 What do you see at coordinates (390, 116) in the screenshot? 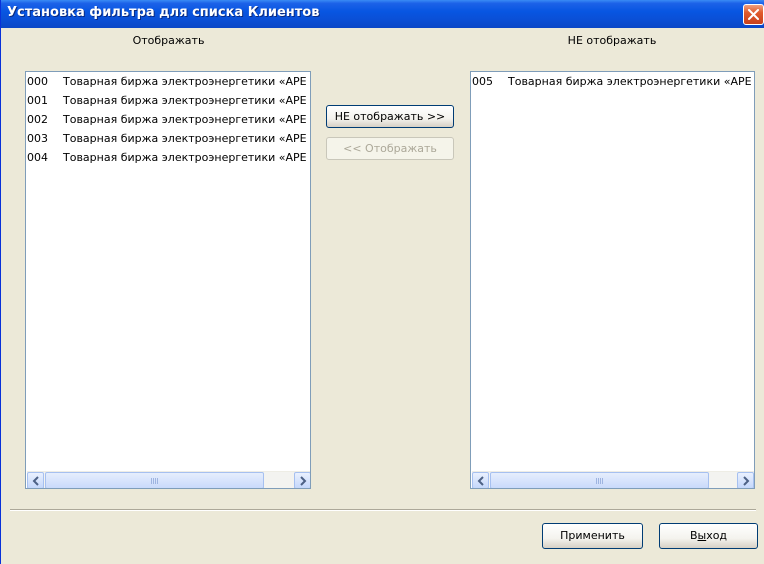
I see `hide-button: НЕ отображать >>` at bounding box center [390, 116].